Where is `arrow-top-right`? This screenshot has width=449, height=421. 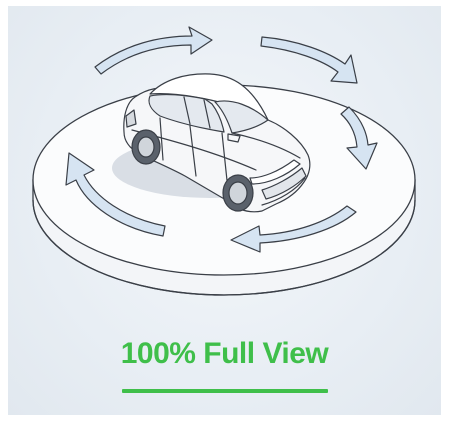
arrow-top-right is located at coordinates (309, 60).